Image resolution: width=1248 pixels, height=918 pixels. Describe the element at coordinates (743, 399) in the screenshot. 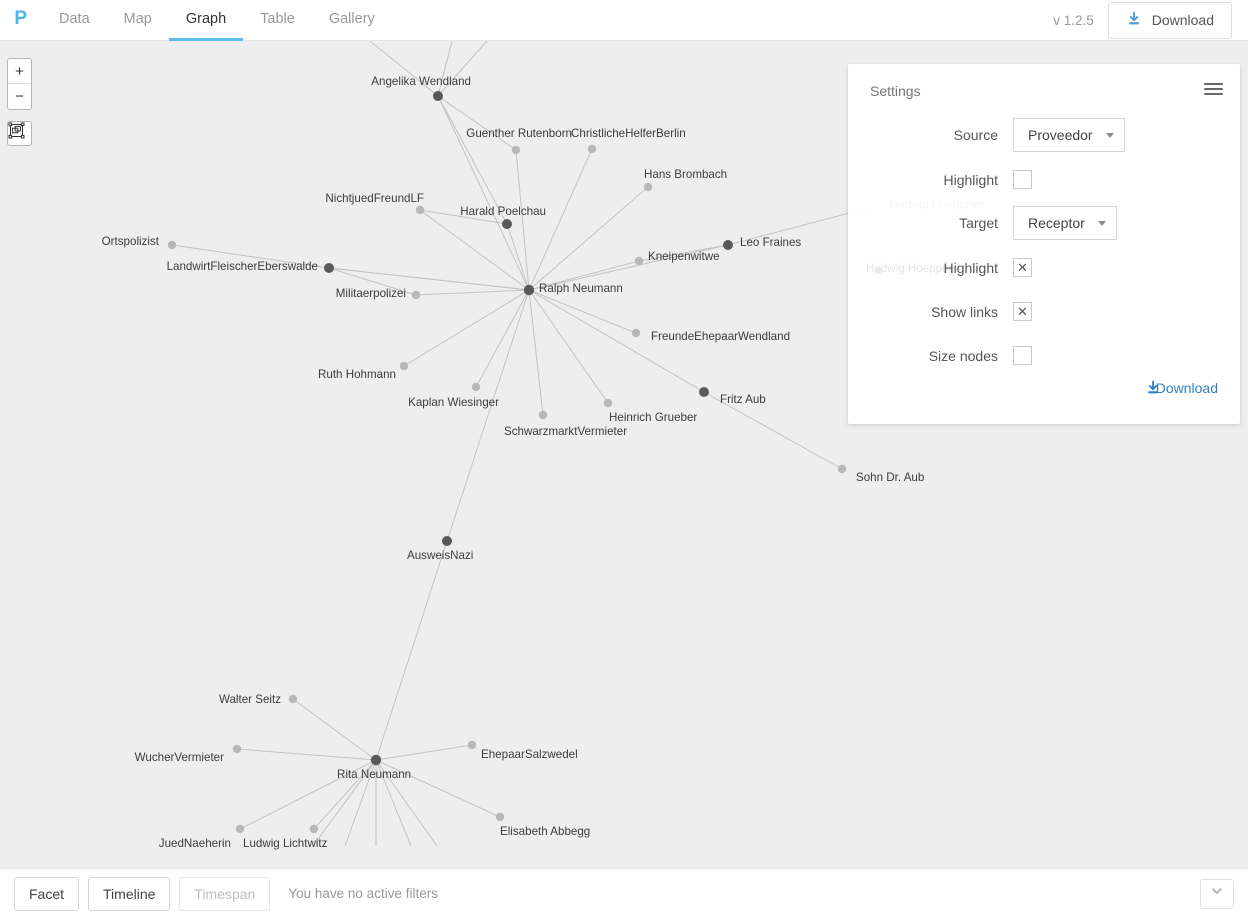

I see `graph-node-label-fritz-aub: Fritz Aub` at that location.